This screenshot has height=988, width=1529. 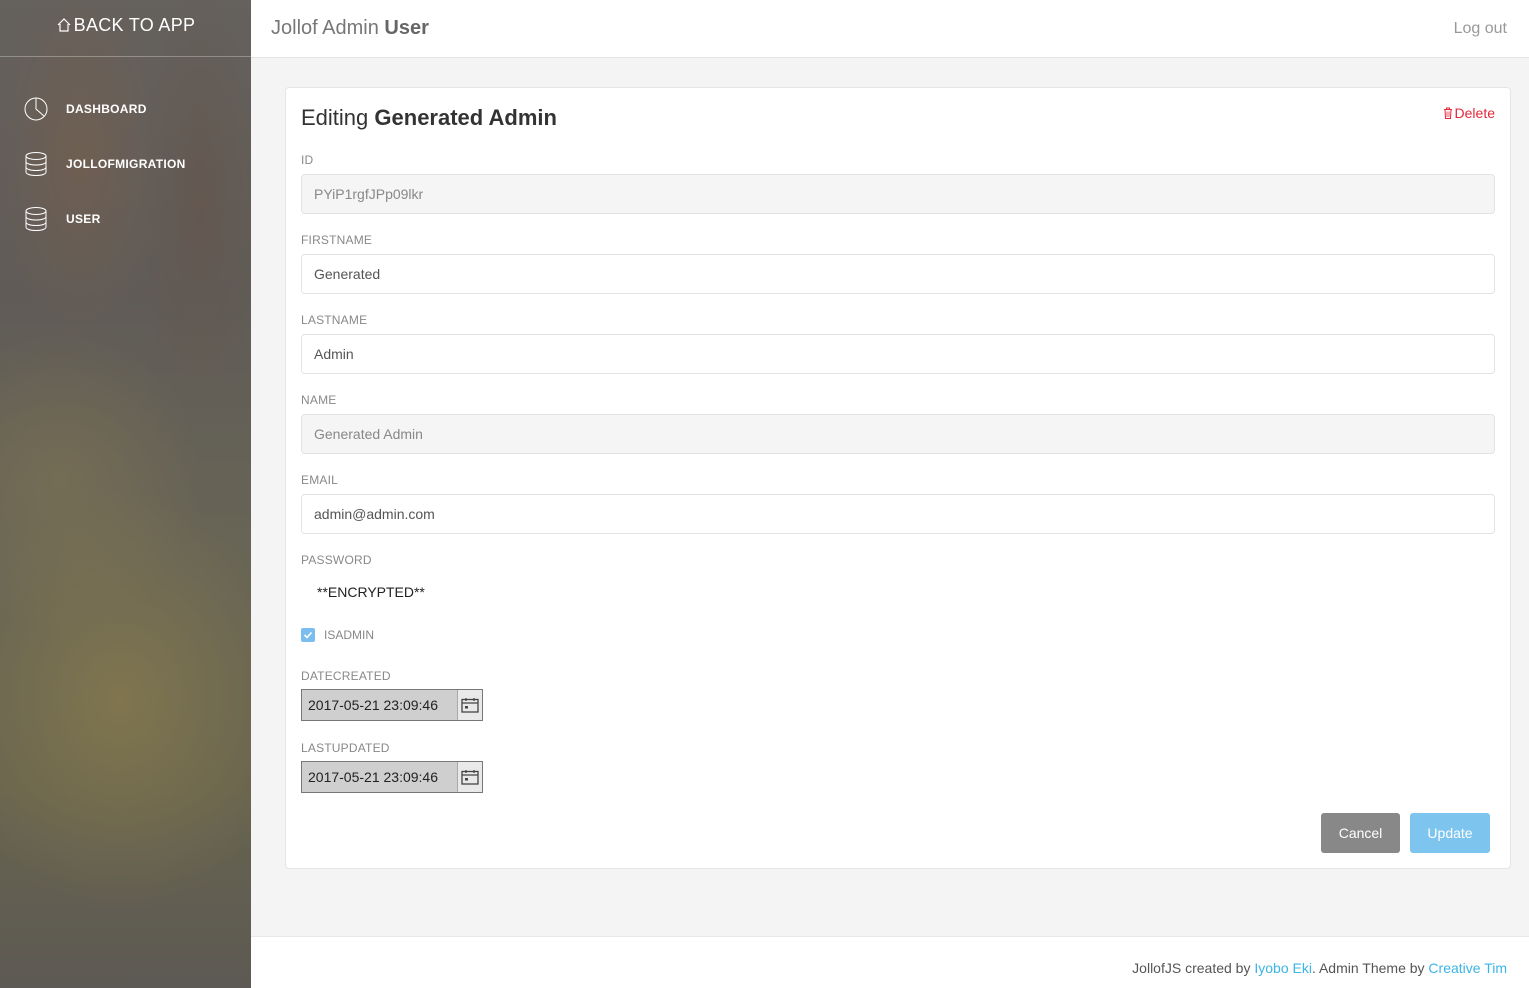 I want to click on datecreated-field: 2017-05-21 23:09:46, so click(x=392, y=705).